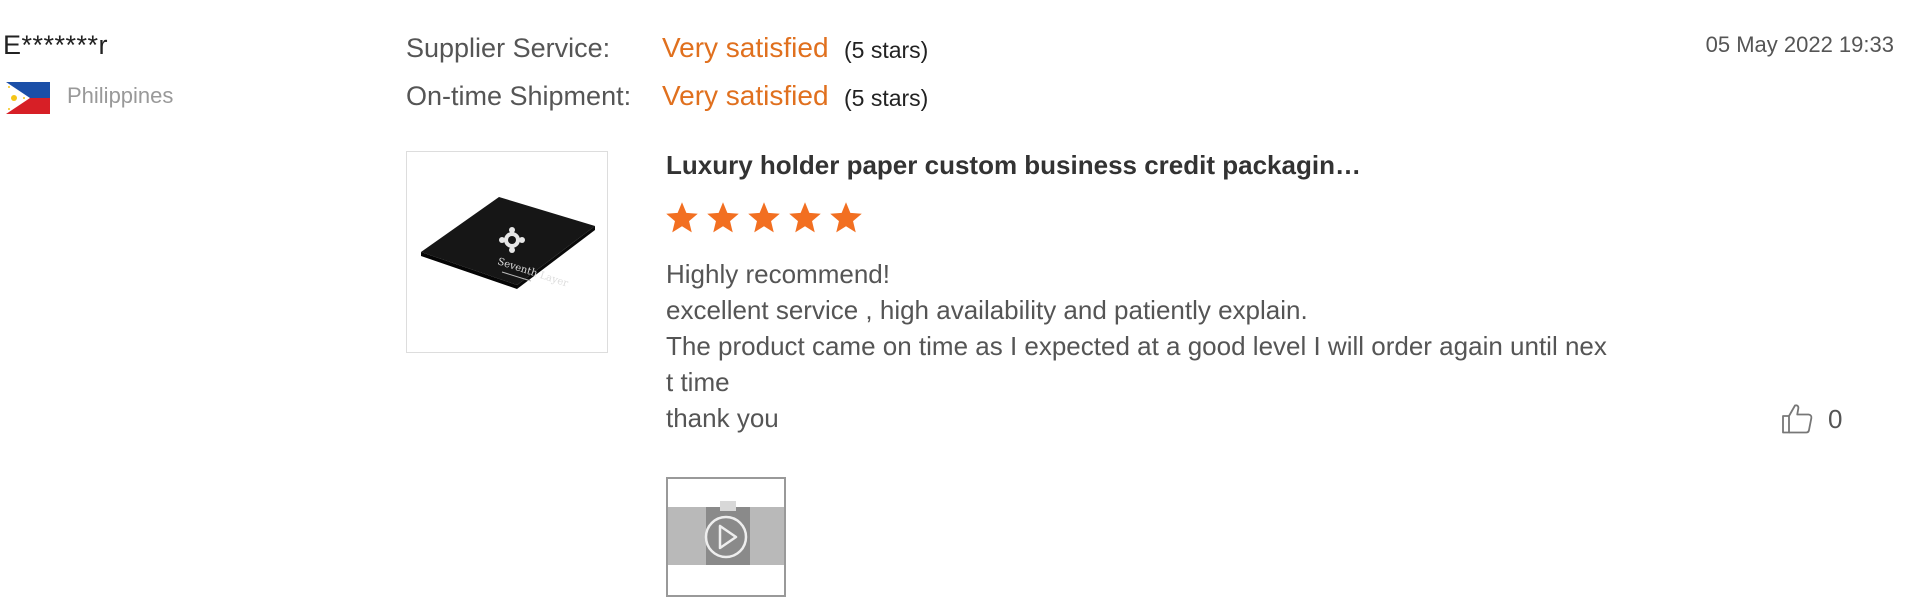 Image resolution: width=1924 pixels, height=614 pixels. What do you see at coordinates (886, 50) in the screenshot?
I see `supplier-service-stars-text: (5 stars)` at bounding box center [886, 50].